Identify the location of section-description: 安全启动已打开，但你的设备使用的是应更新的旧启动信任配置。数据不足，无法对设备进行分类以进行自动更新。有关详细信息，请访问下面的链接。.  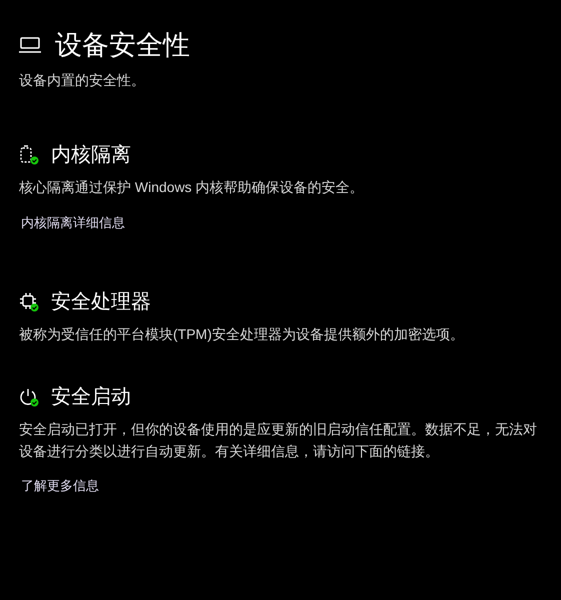
(278, 440).